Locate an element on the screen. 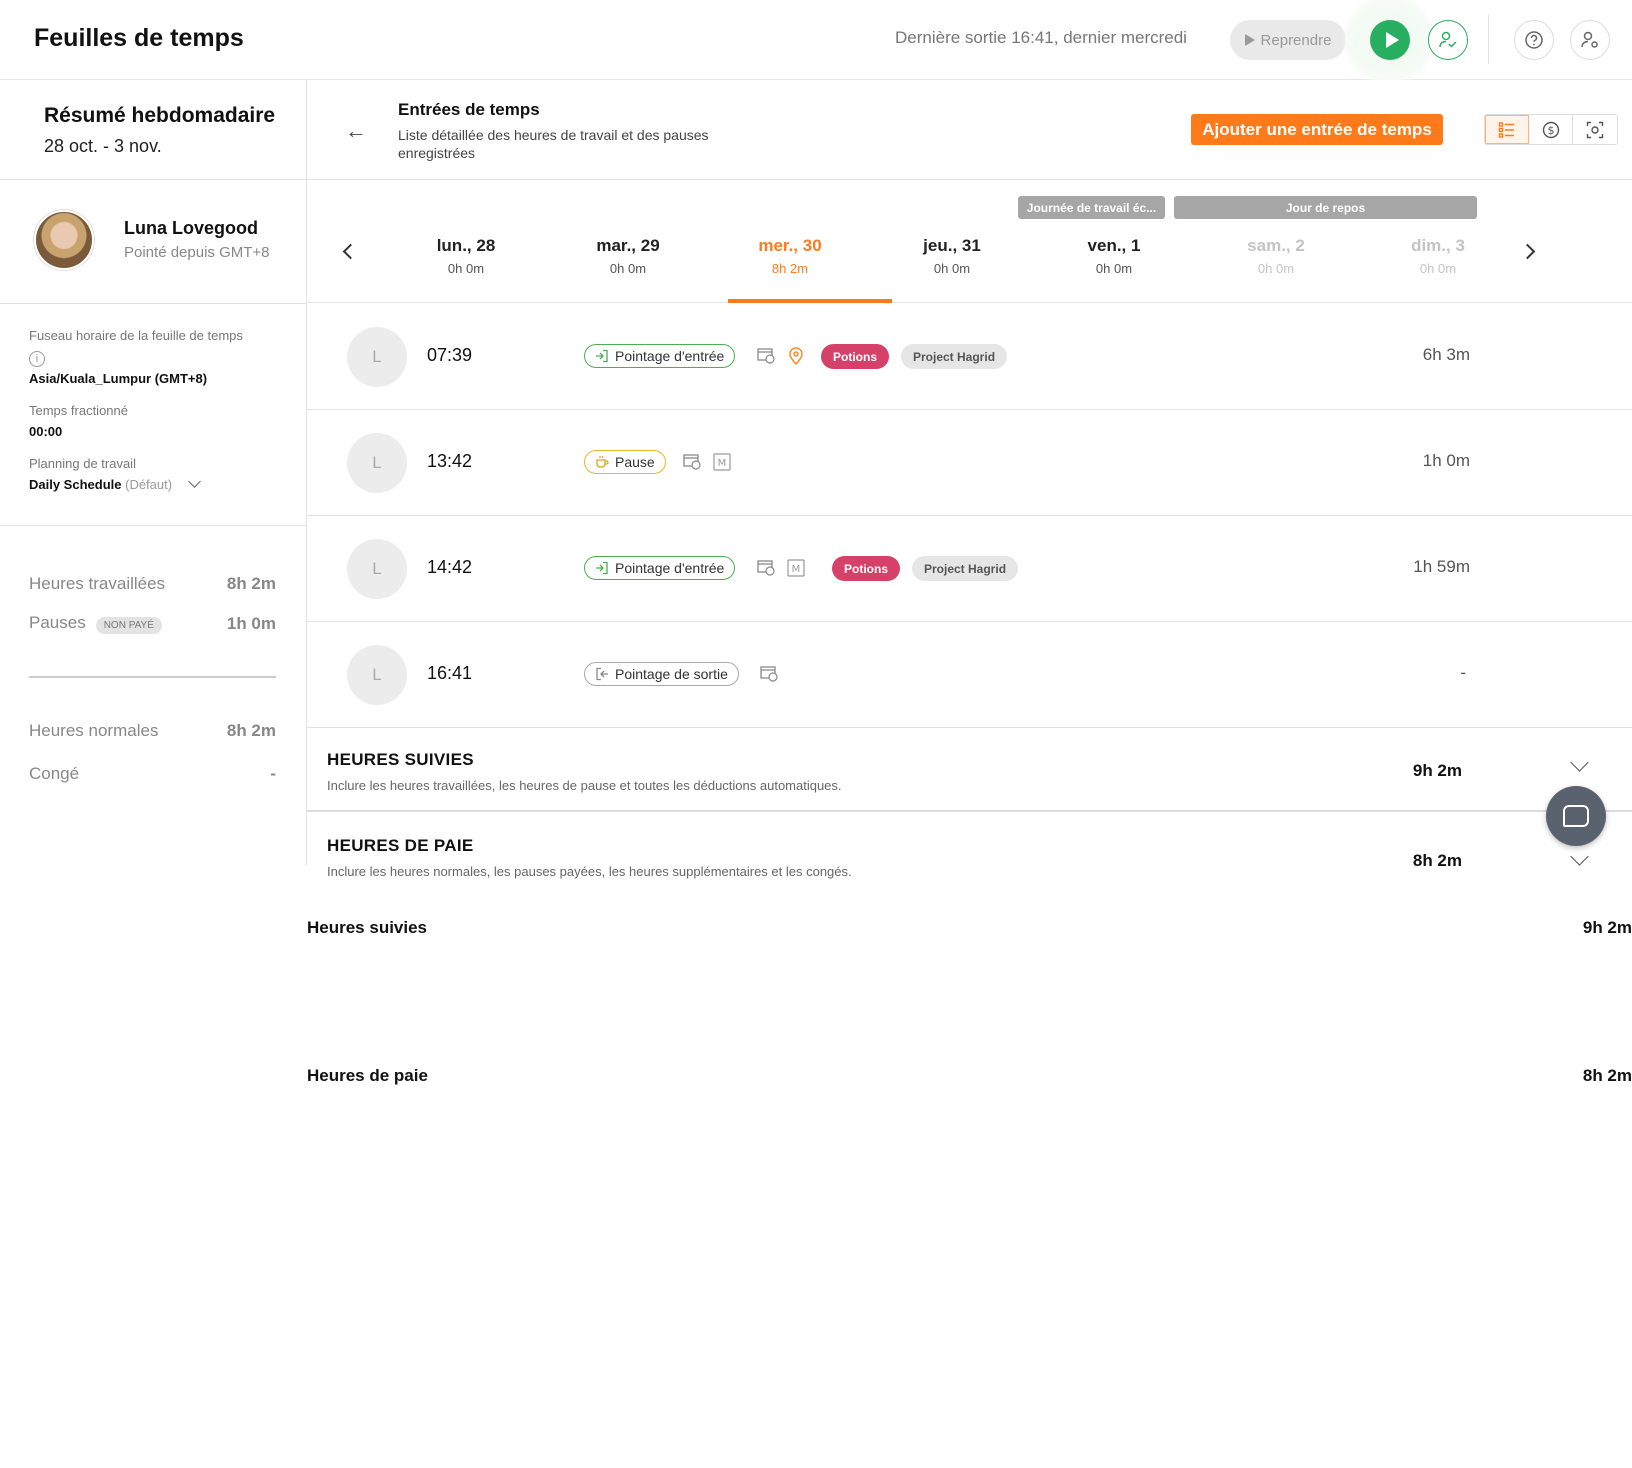 This screenshot has width=1632, height=1468. regular-hours-row: Heures normales 8h 2m is located at coordinates (152, 731).